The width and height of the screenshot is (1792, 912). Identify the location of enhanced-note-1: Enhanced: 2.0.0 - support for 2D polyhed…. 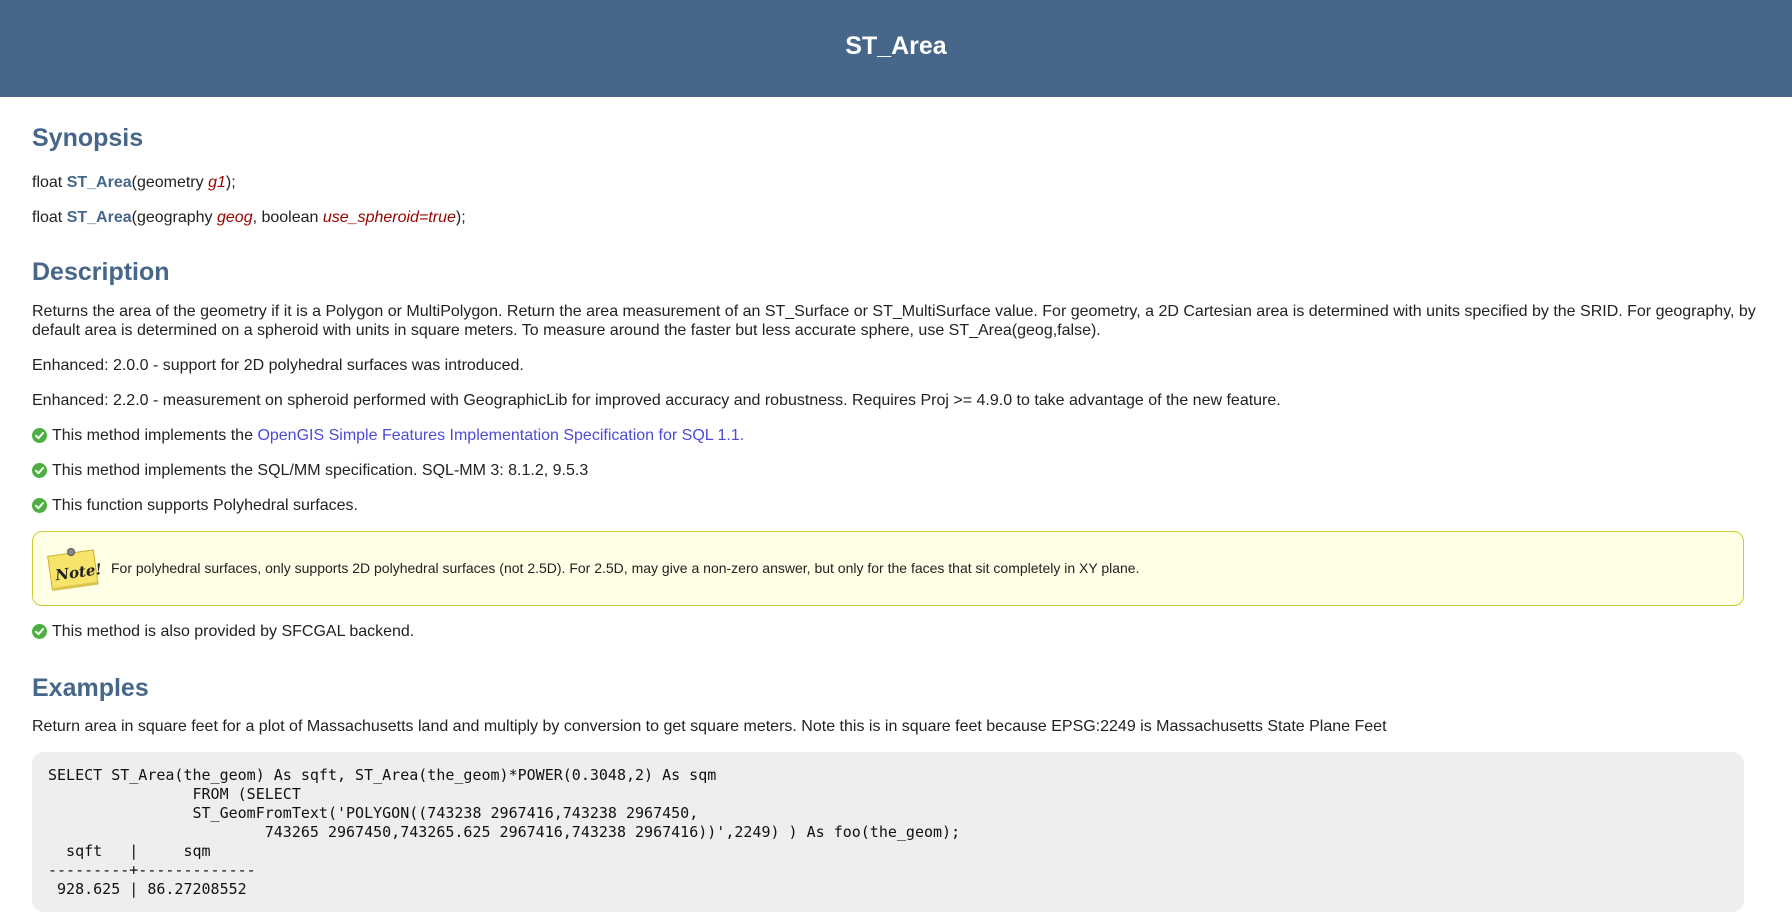
(278, 365).